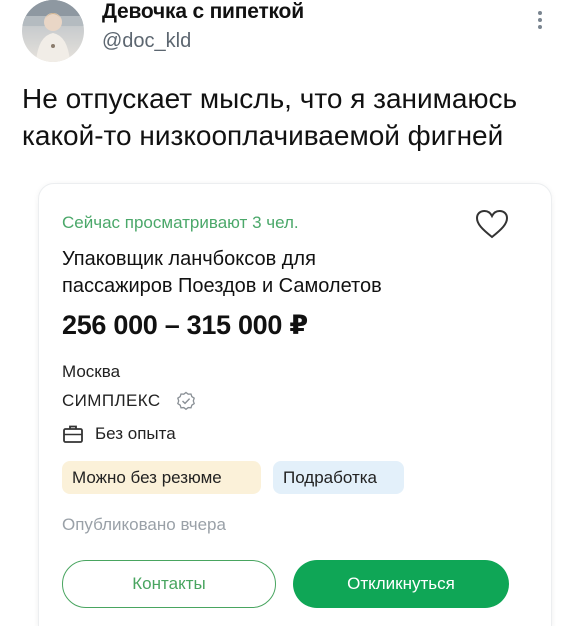  I want to click on more-vertical-icon, so click(540, 21).